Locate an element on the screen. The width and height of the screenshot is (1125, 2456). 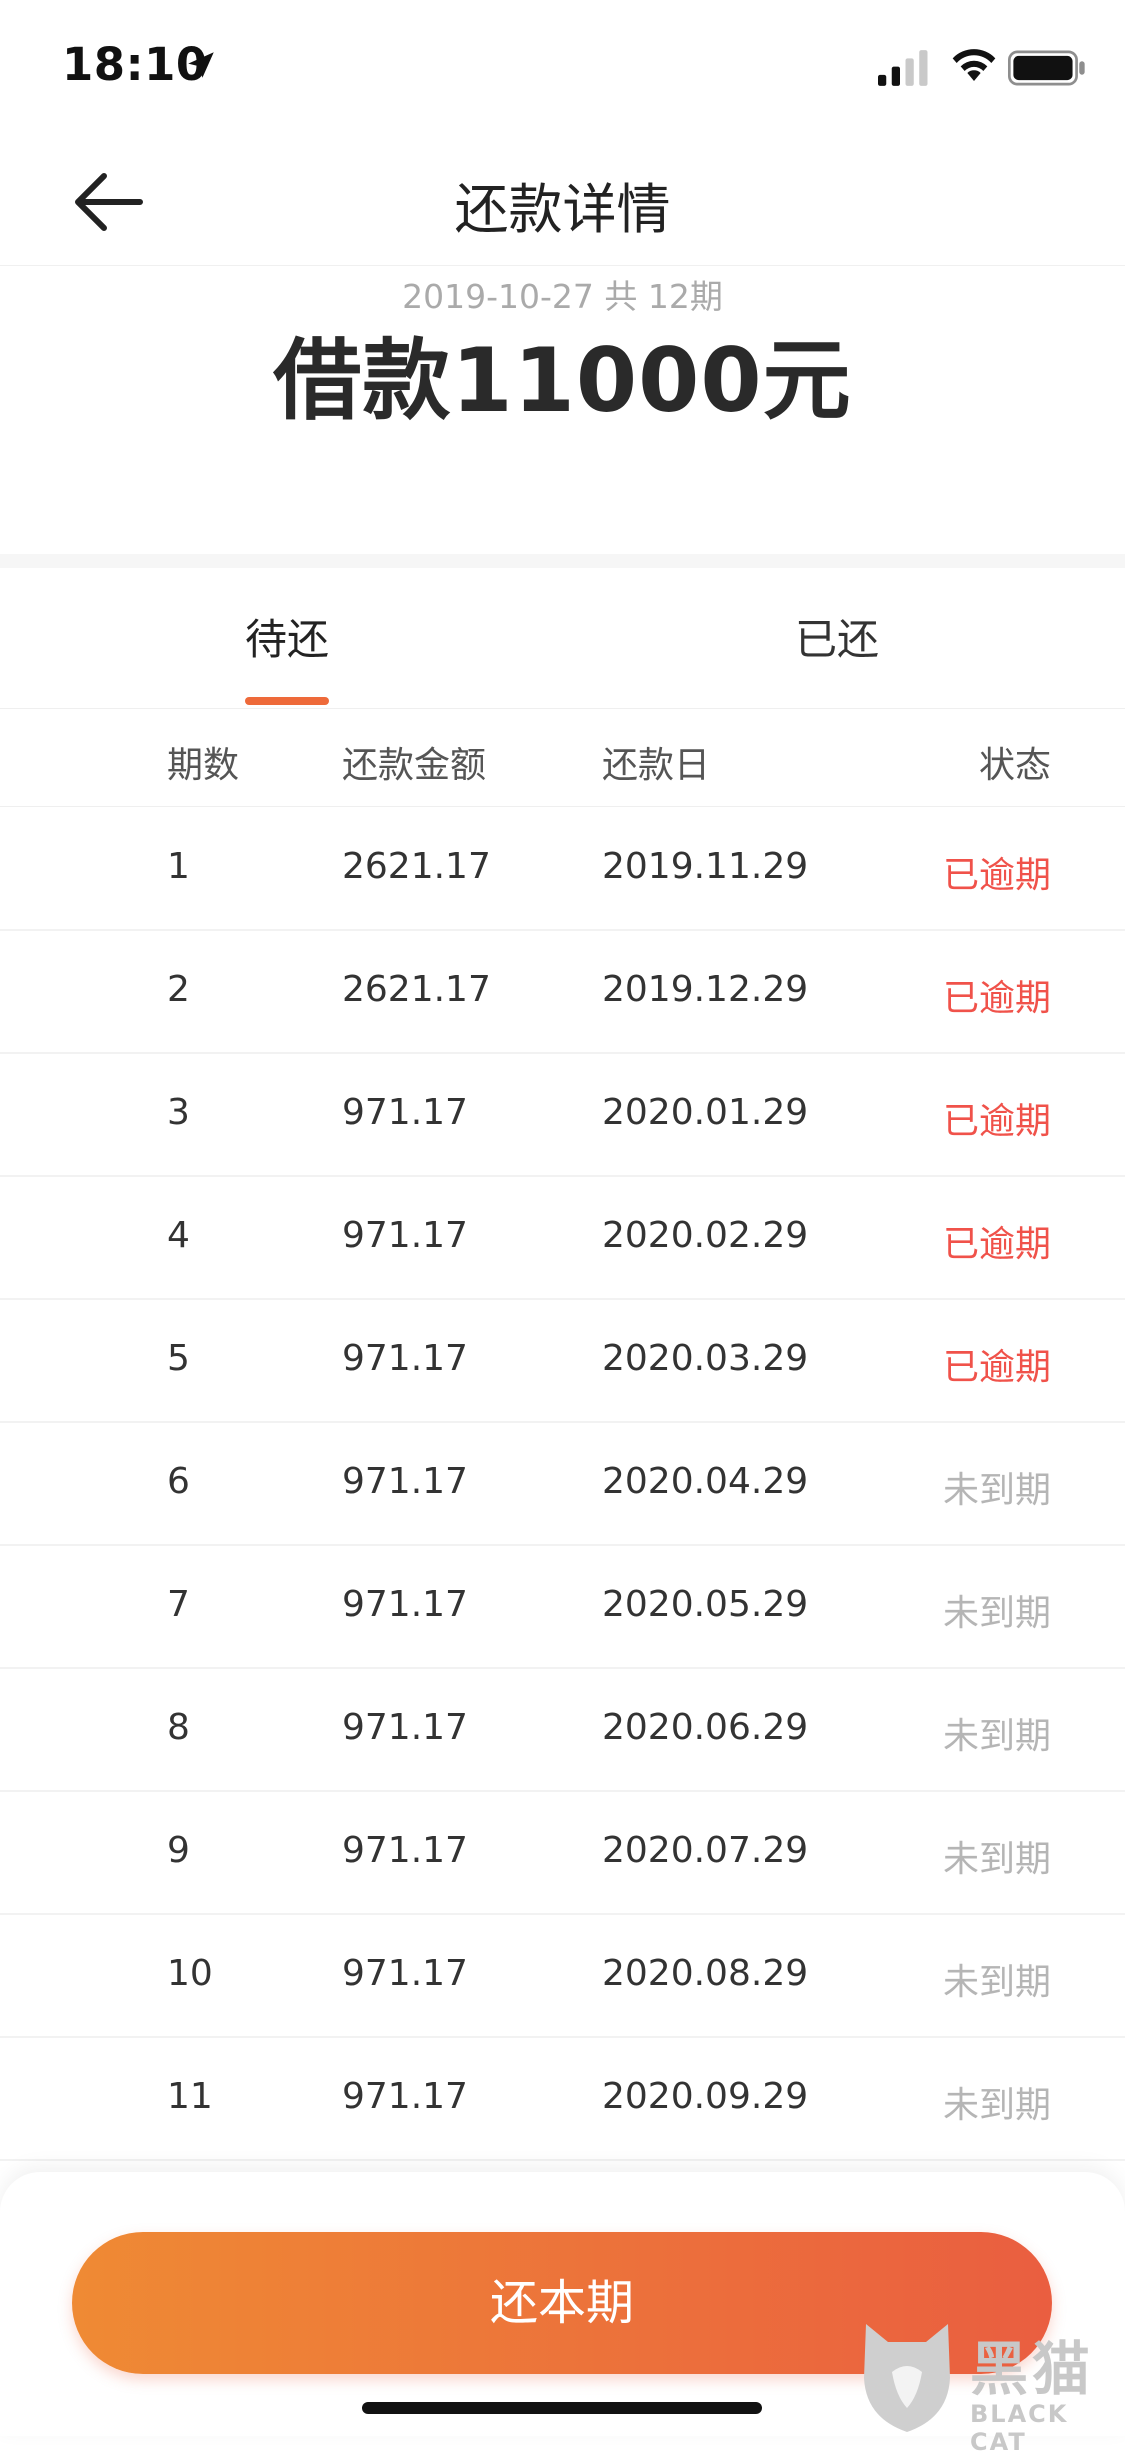
nav-bar: 还款详情 is located at coordinates (562, 200).